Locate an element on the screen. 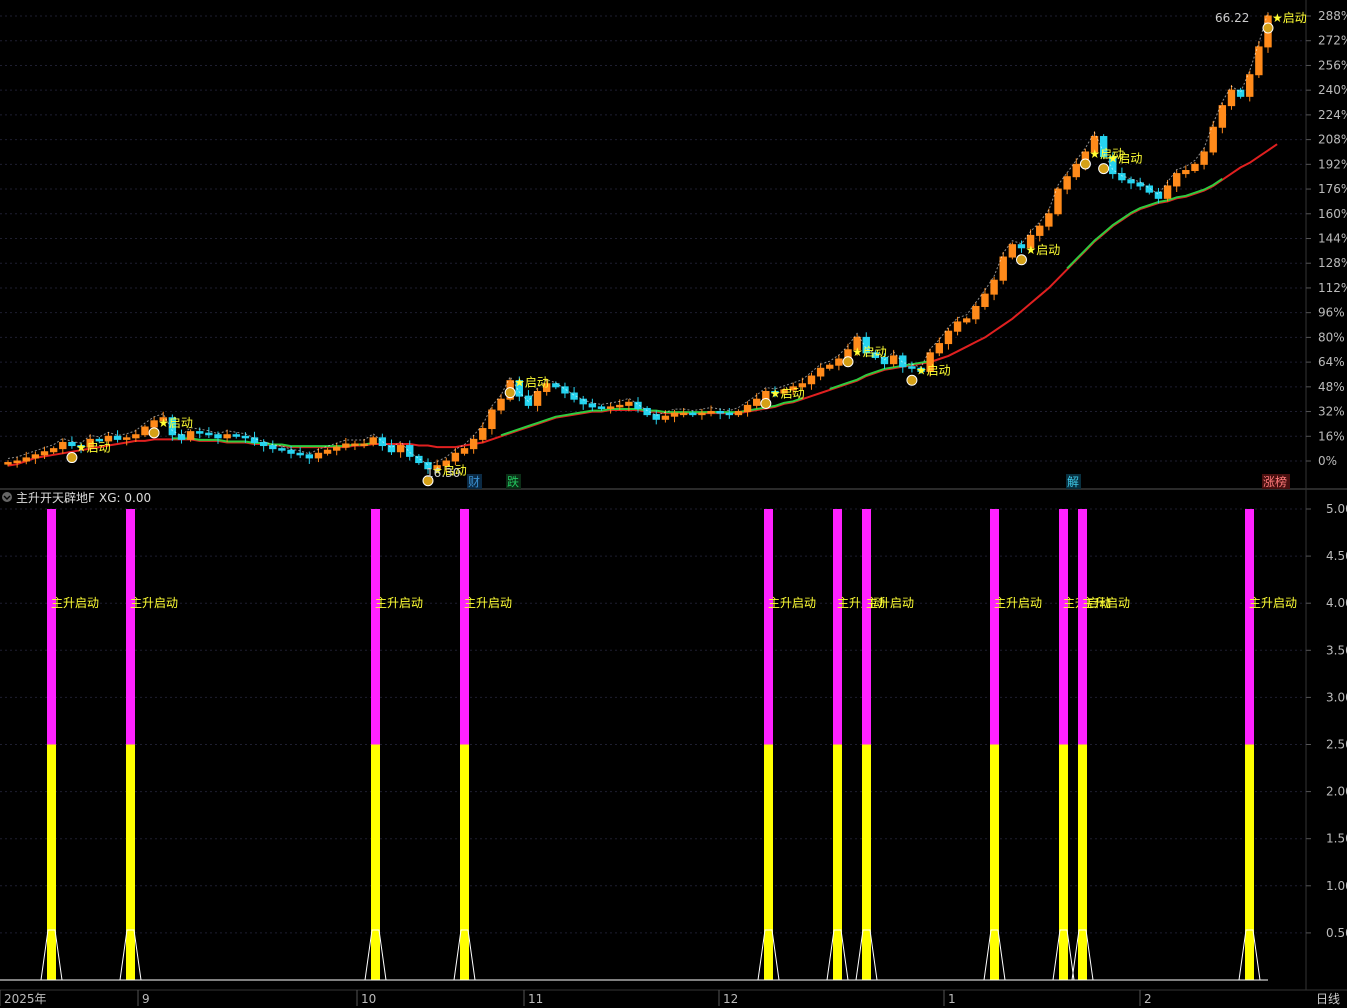  y-tick-label: 0% is located at coordinates (1327, 461).